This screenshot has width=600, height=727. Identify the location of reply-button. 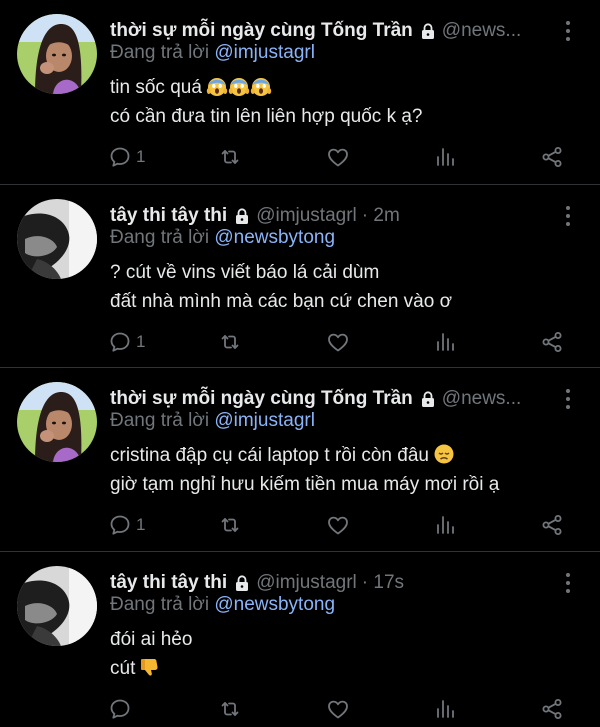
(120, 709).